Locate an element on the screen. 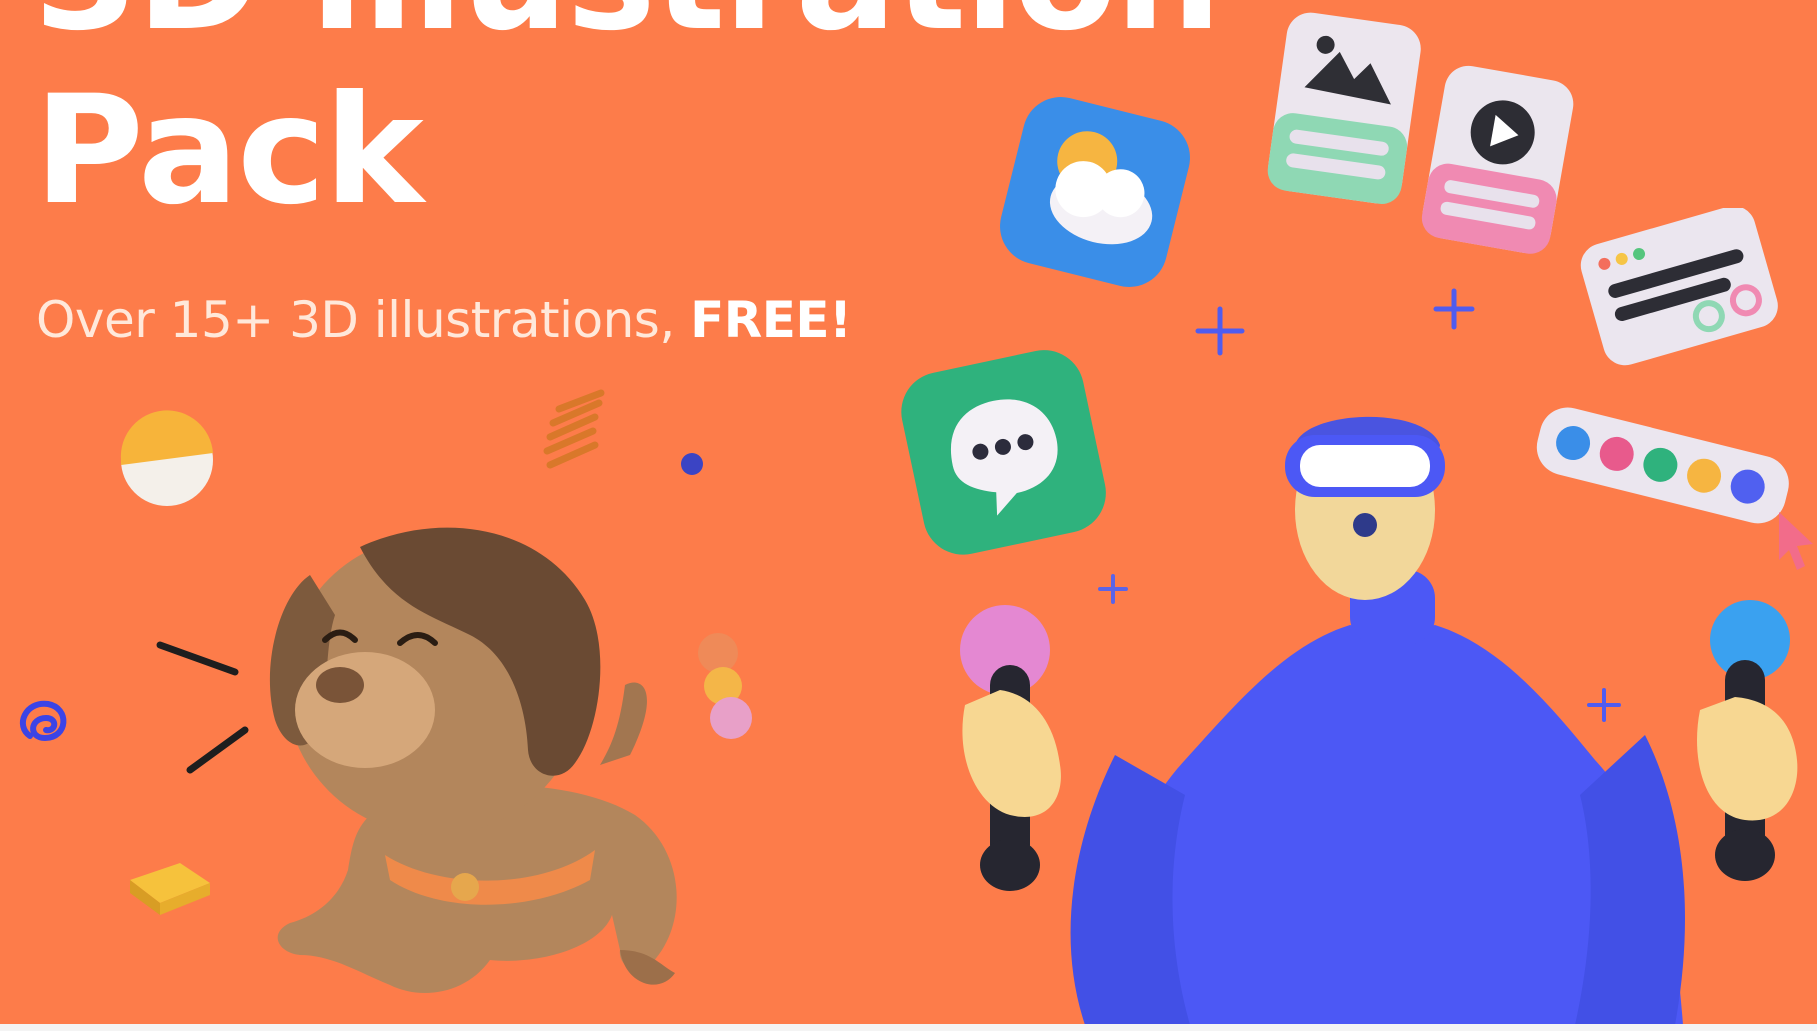  spring-coil-icon is located at coordinates (574, 429).